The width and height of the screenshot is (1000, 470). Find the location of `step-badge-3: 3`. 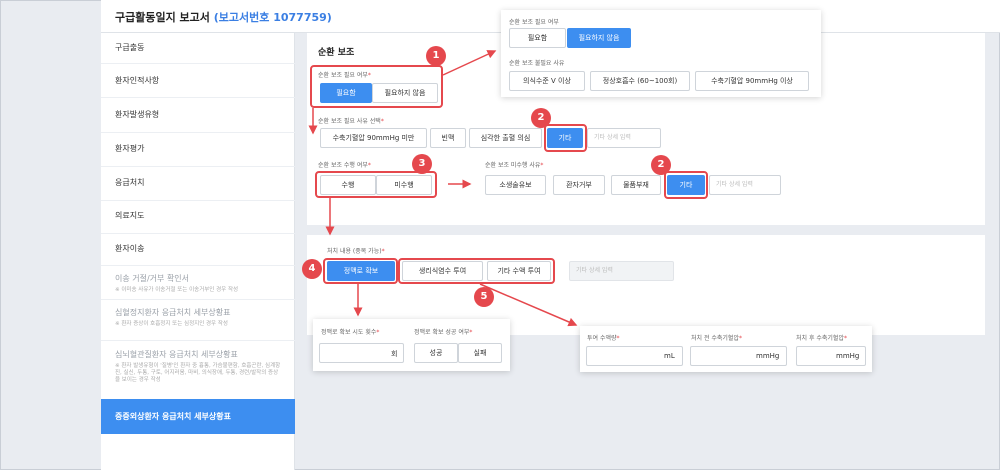

step-badge-3: 3 is located at coordinates (422, 164).